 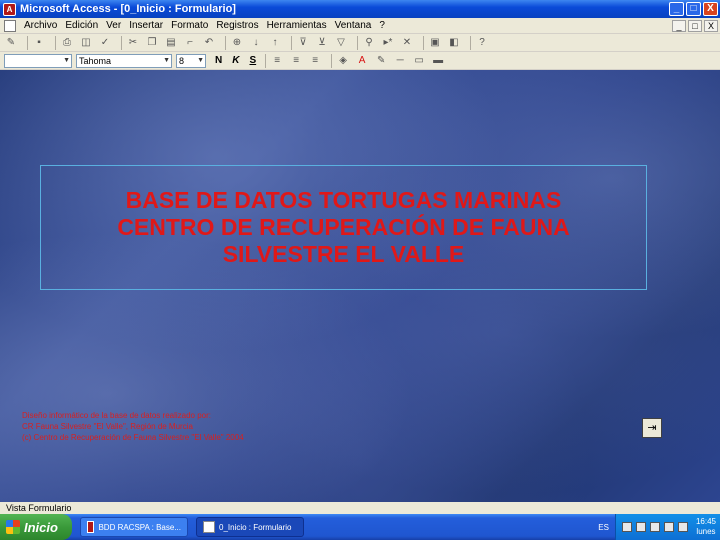 What do you see at coordinates (105, 43) in the screenshot?
I see `spelling-icon: ✓` at bounding box center [105, 43].